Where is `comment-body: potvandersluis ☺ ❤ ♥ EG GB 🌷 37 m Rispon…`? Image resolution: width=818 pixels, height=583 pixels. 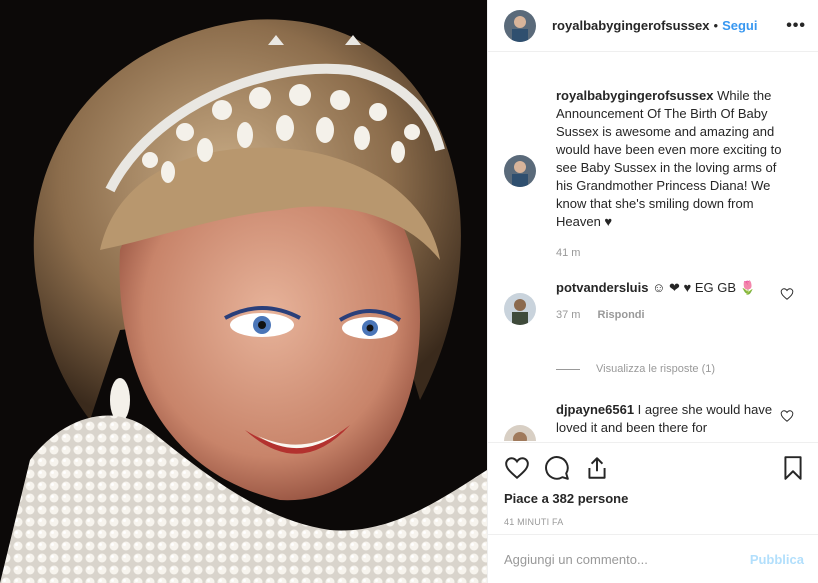
comment-body: potvandersluis ☺ ❤ ♥ EG GB 🌷 37 m Rispon… is located at coordinates (680, 300).